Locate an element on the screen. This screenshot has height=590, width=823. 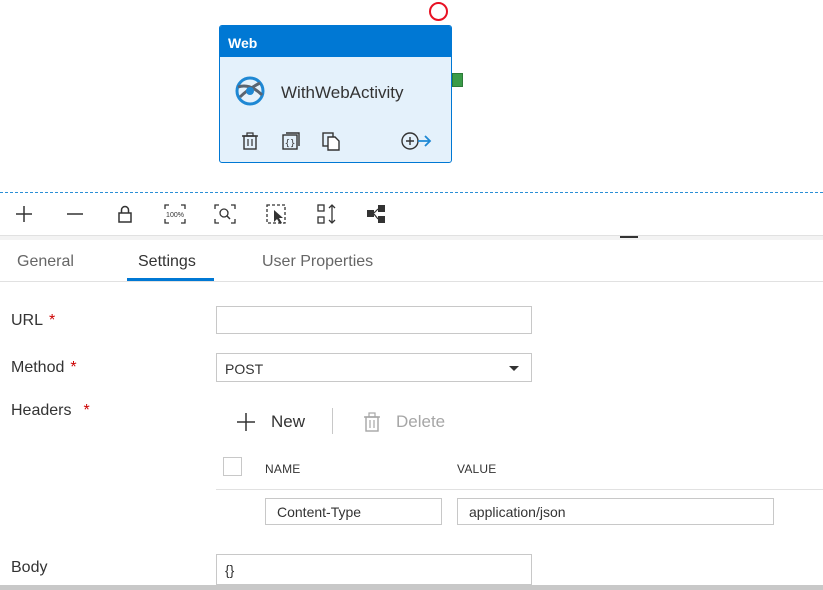
minus-icon is located at coordinates (75, 214).